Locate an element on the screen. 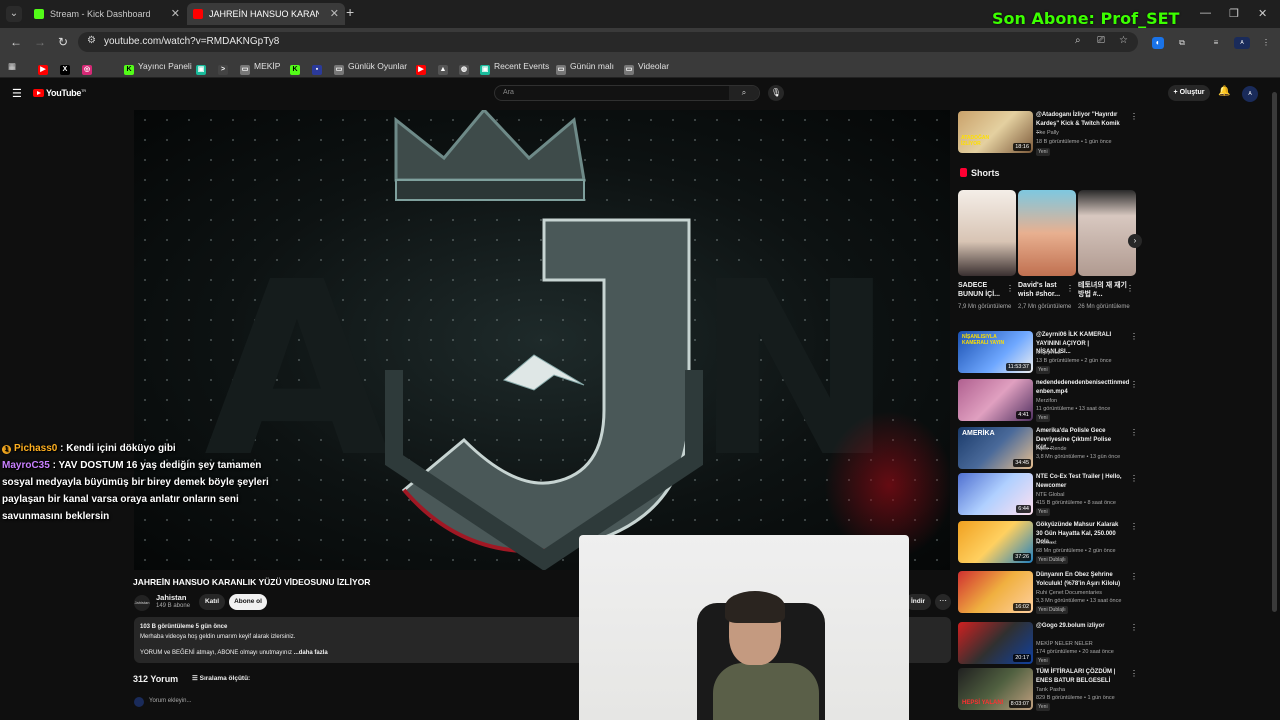 The height and width of the screenshot is (720, 1280). extension-icon: ◐ is located at coordinates (1158, 43).